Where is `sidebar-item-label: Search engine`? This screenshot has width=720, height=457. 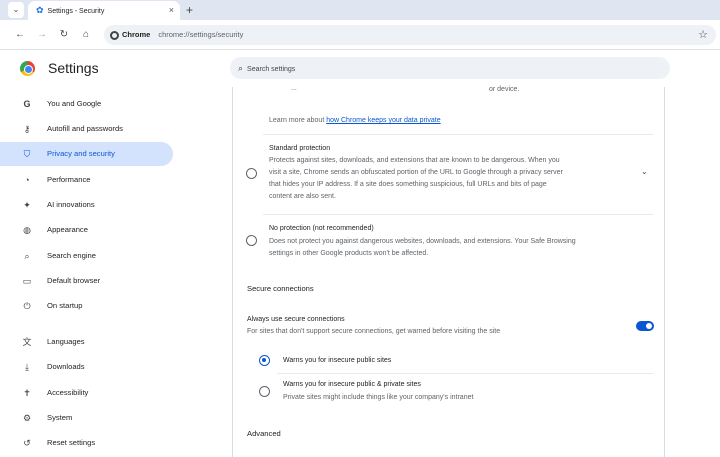 sidebar-item-label: Search engine is located at coordinates (71, 255).